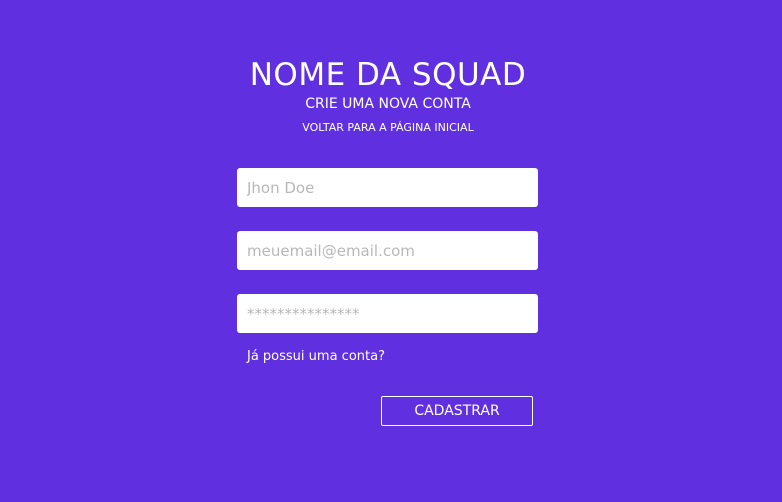  Describe the element at coordinates (387, 250) in the screenshot. I see `email-input` at that location.